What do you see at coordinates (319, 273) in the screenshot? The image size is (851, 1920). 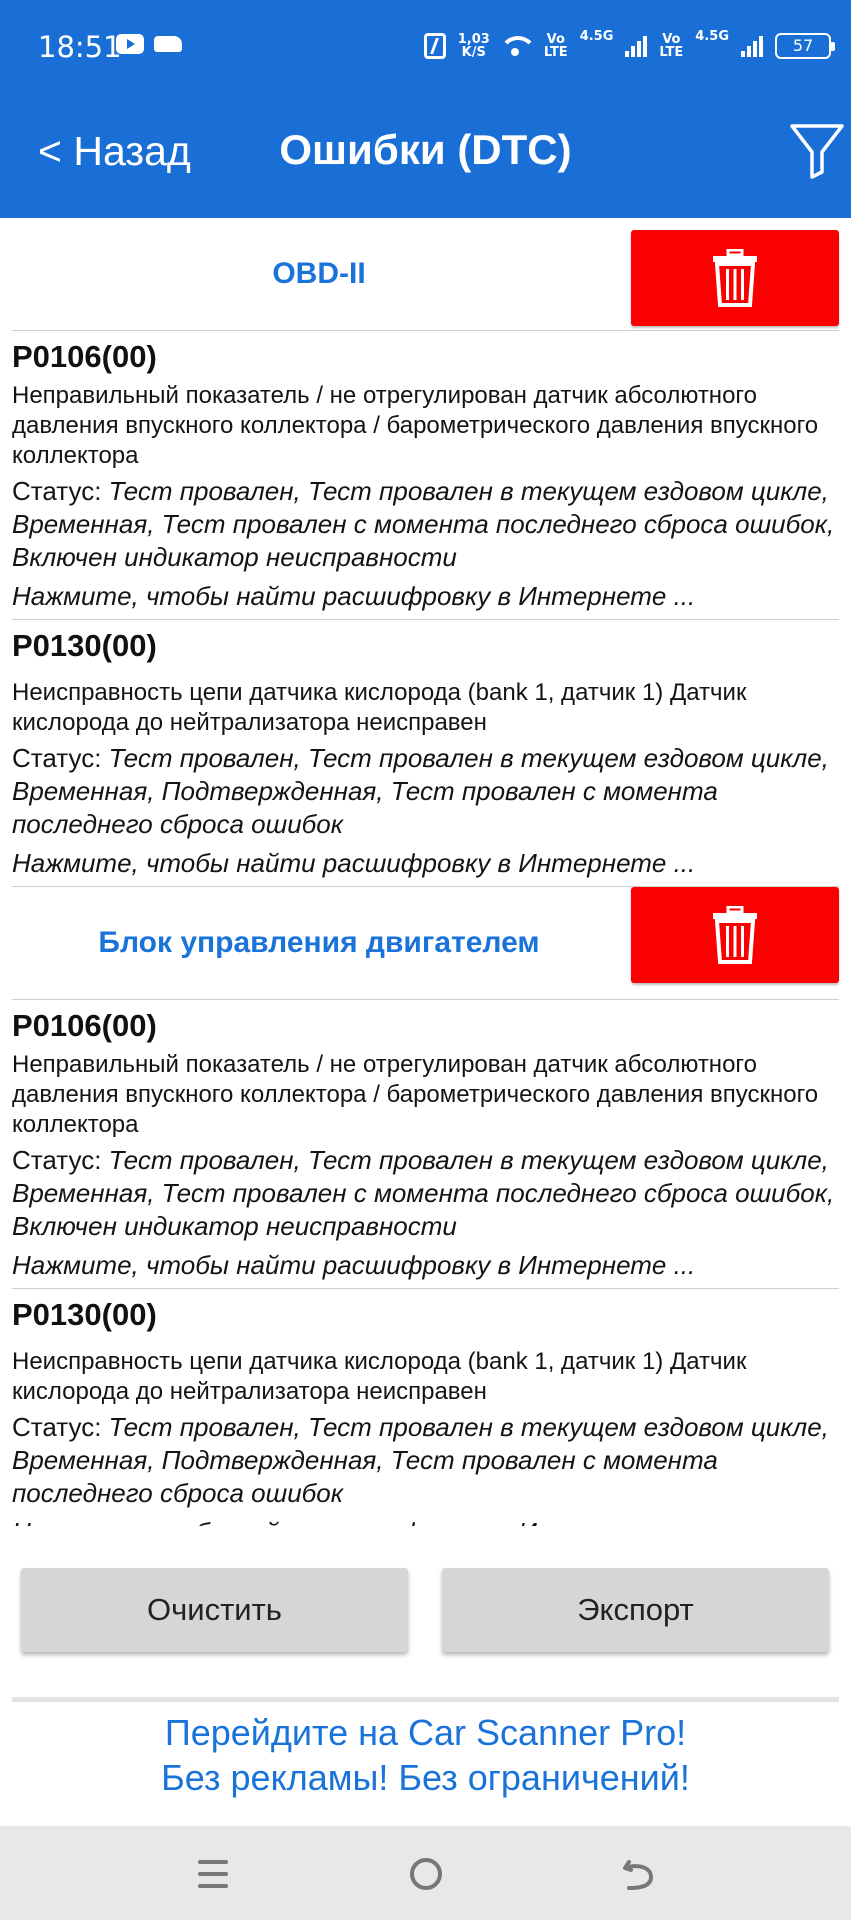 I see `section-title: OBD-II` at bounding box center [319, 273].